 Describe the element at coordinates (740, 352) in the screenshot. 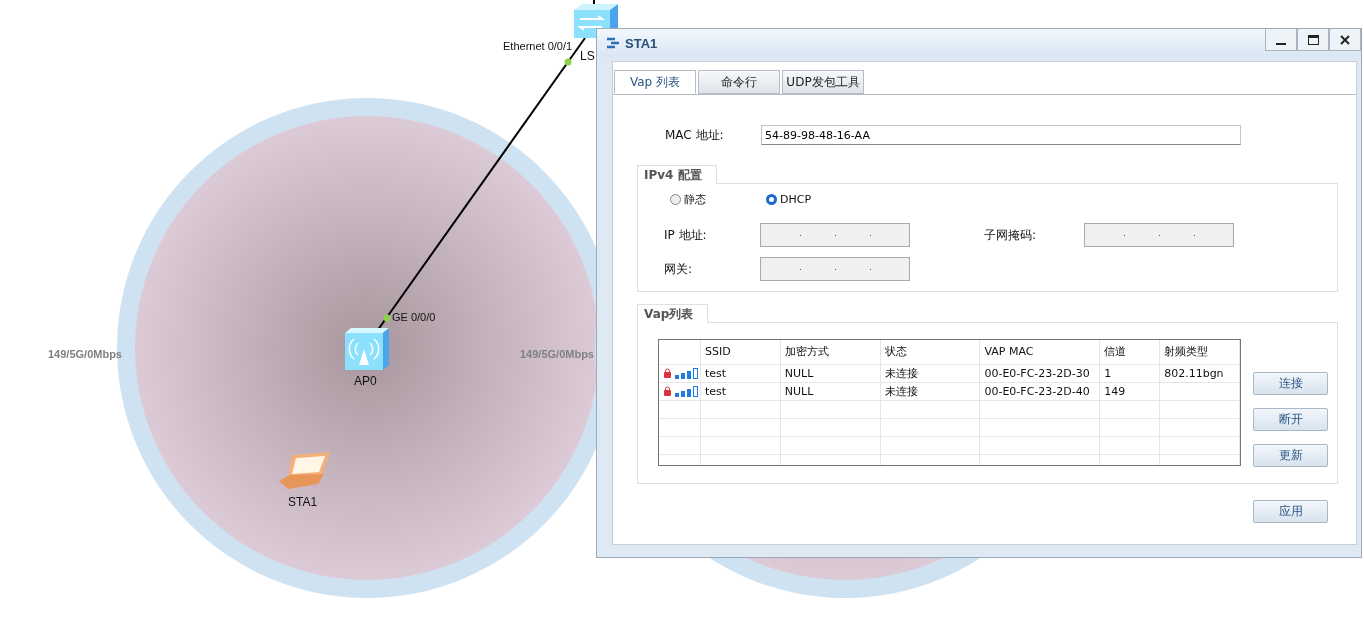

I see `column-header: SSID` at that location.